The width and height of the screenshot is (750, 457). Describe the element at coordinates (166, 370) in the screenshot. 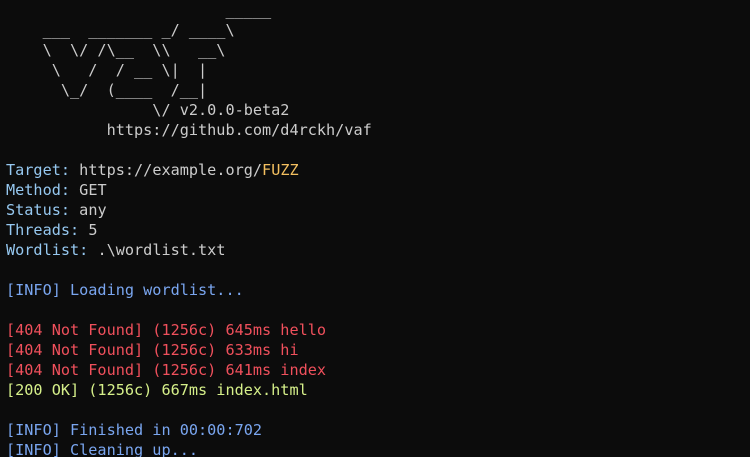

I see `result-line: [404 Not Found] (1256c) 641ms index` at that location.